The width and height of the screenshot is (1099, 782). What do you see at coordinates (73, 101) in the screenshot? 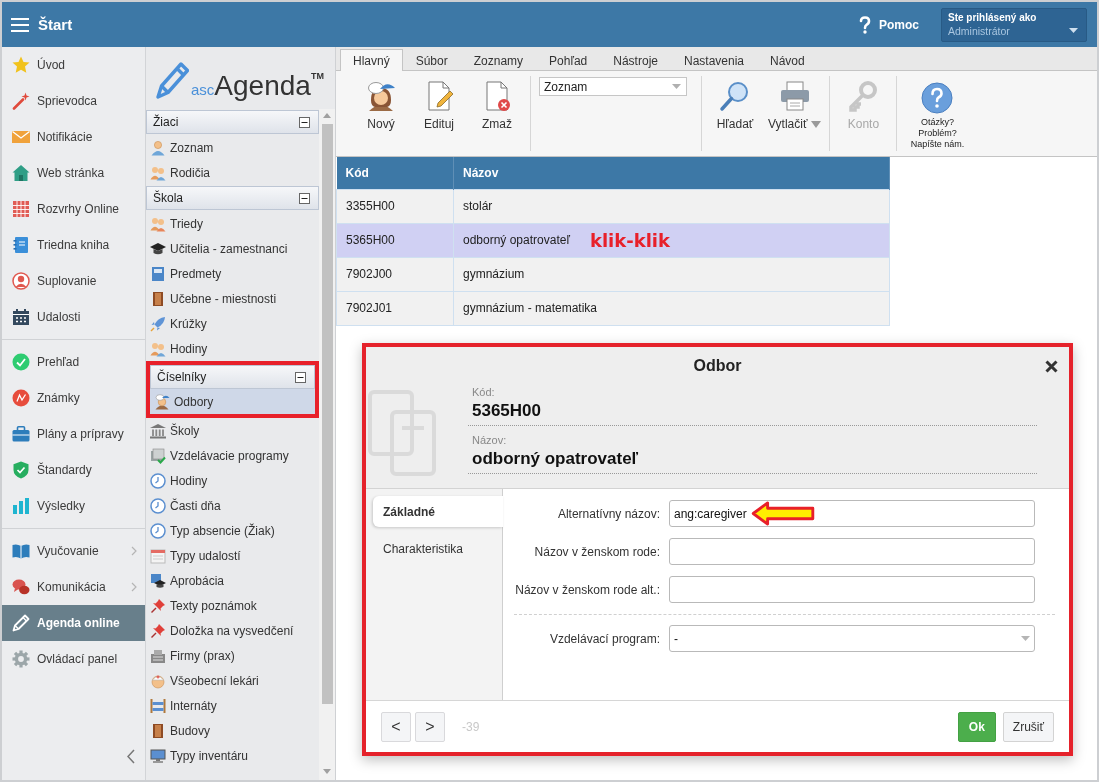
I see `nav-item: Sprievodca` at bounding box center [73, 101].